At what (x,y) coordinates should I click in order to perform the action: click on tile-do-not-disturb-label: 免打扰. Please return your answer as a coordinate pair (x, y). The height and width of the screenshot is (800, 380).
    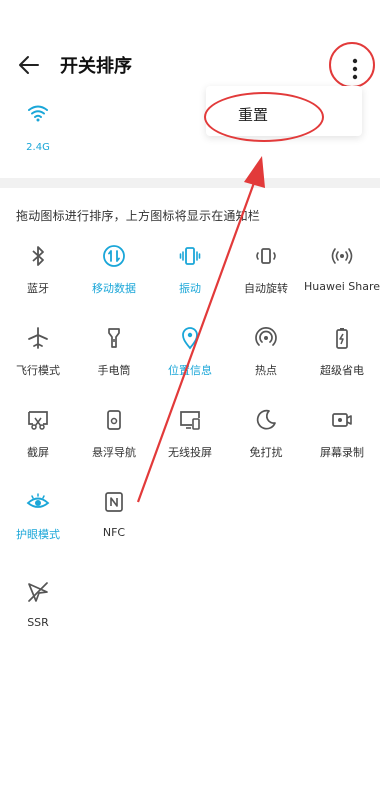
    Looking at the image, I should click on (266, 452).